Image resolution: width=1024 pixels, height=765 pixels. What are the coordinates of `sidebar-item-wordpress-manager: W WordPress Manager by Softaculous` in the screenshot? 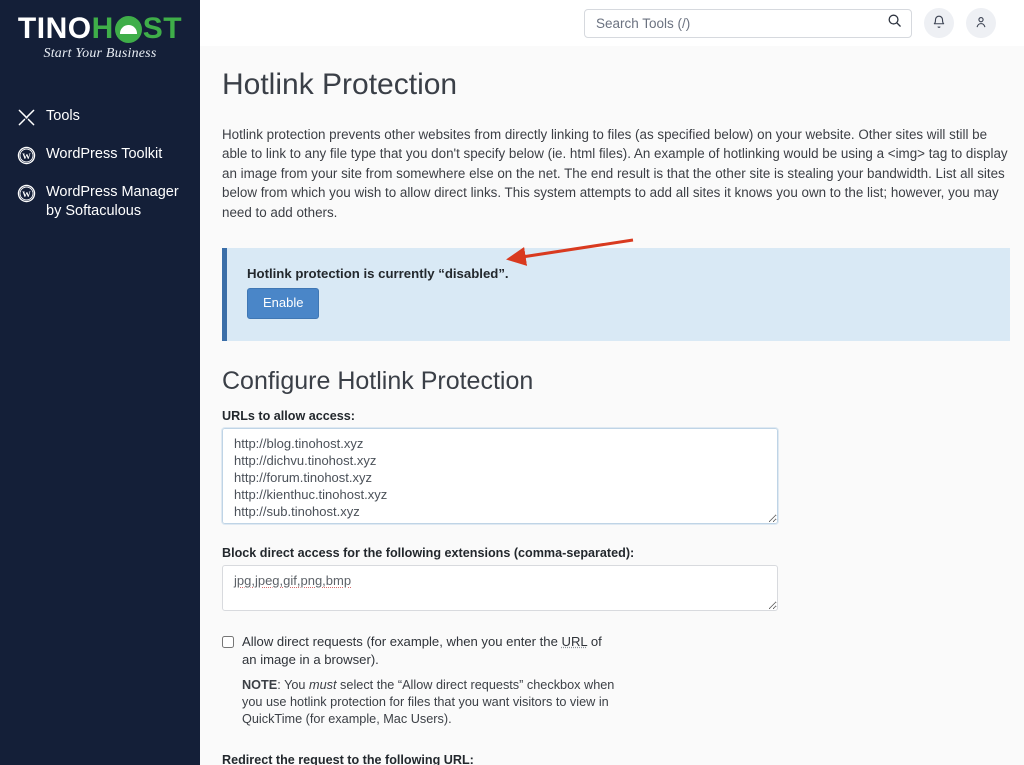 It's located at (100, 202).